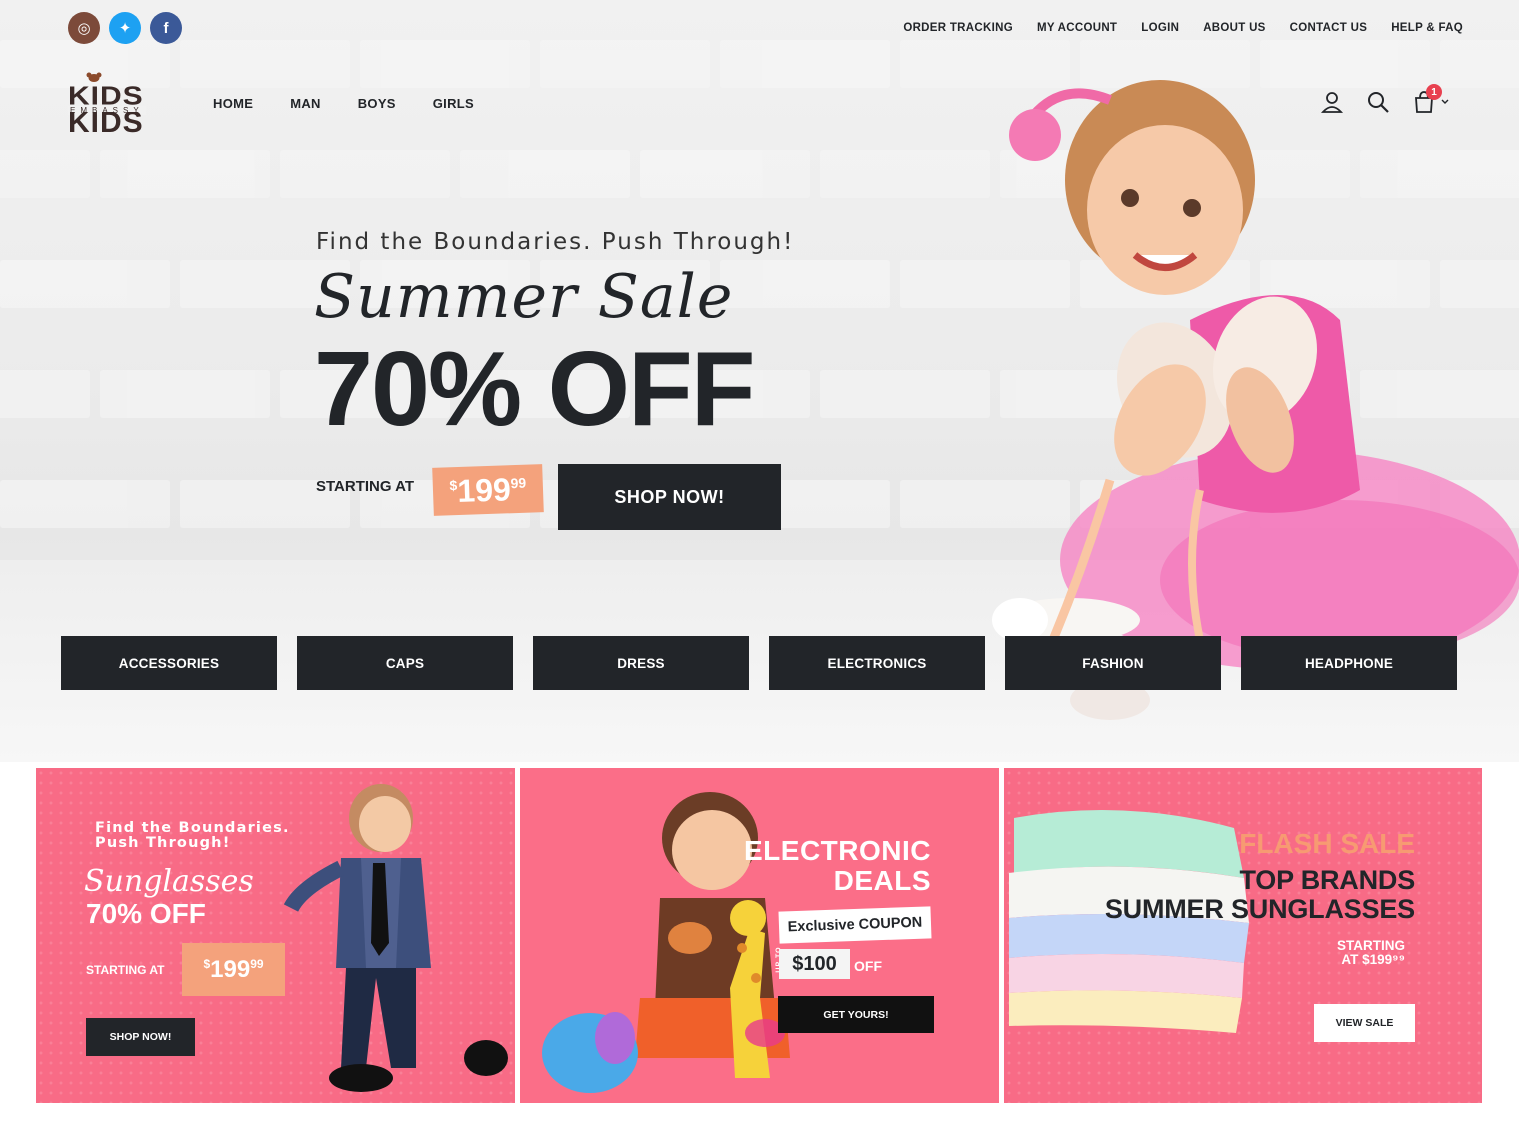 The image size is (1519, 1125). Describe the element at coordinates (1427, 28) in the screenshot. I see `help-faq-link: HELP & FAQ` at that location.